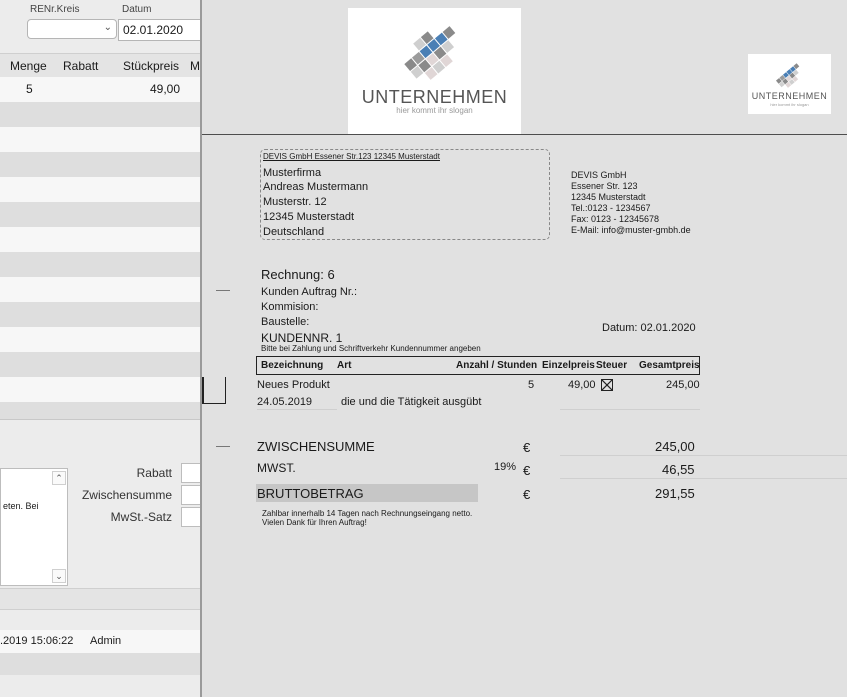 The width and height of the screenshot is (847, 697). I want to click on checkbox-cross-icon, so click(607, 385).